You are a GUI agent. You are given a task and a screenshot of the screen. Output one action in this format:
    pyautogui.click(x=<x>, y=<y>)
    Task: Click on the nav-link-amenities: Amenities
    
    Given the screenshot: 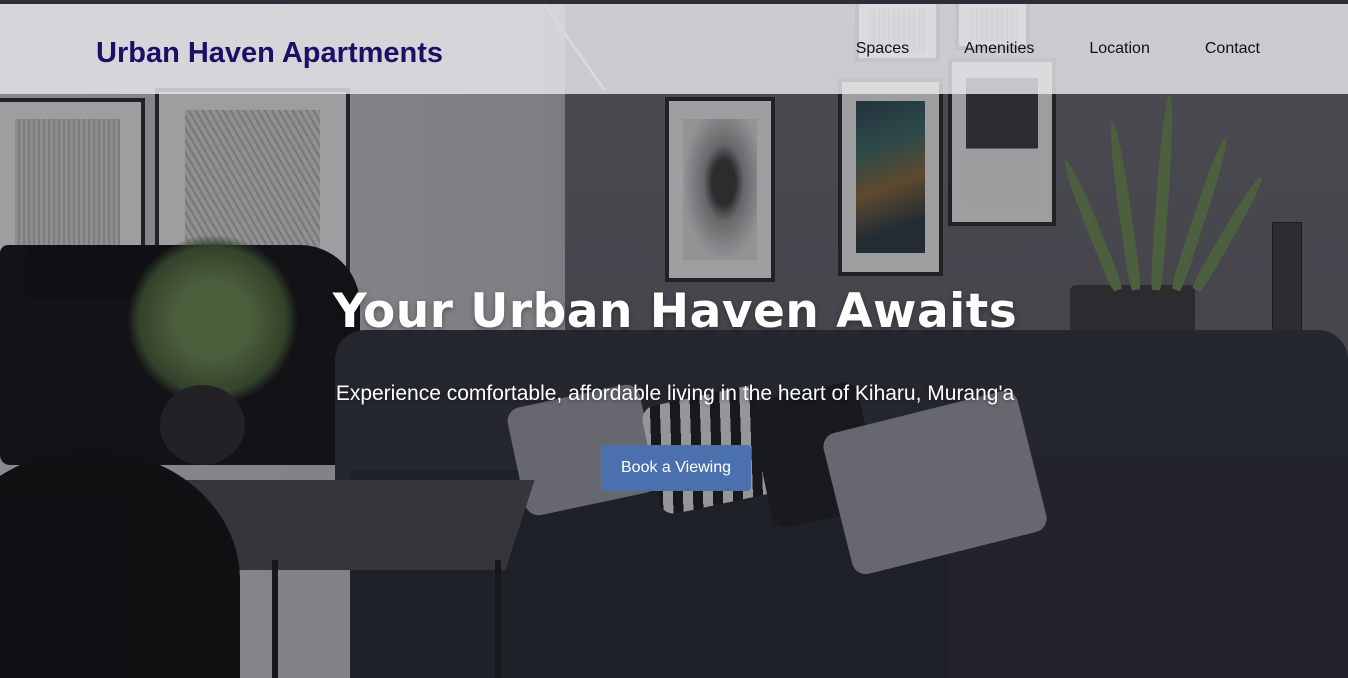 What is the action you would take?
    pyautogui.click(x=999, y=49)
    